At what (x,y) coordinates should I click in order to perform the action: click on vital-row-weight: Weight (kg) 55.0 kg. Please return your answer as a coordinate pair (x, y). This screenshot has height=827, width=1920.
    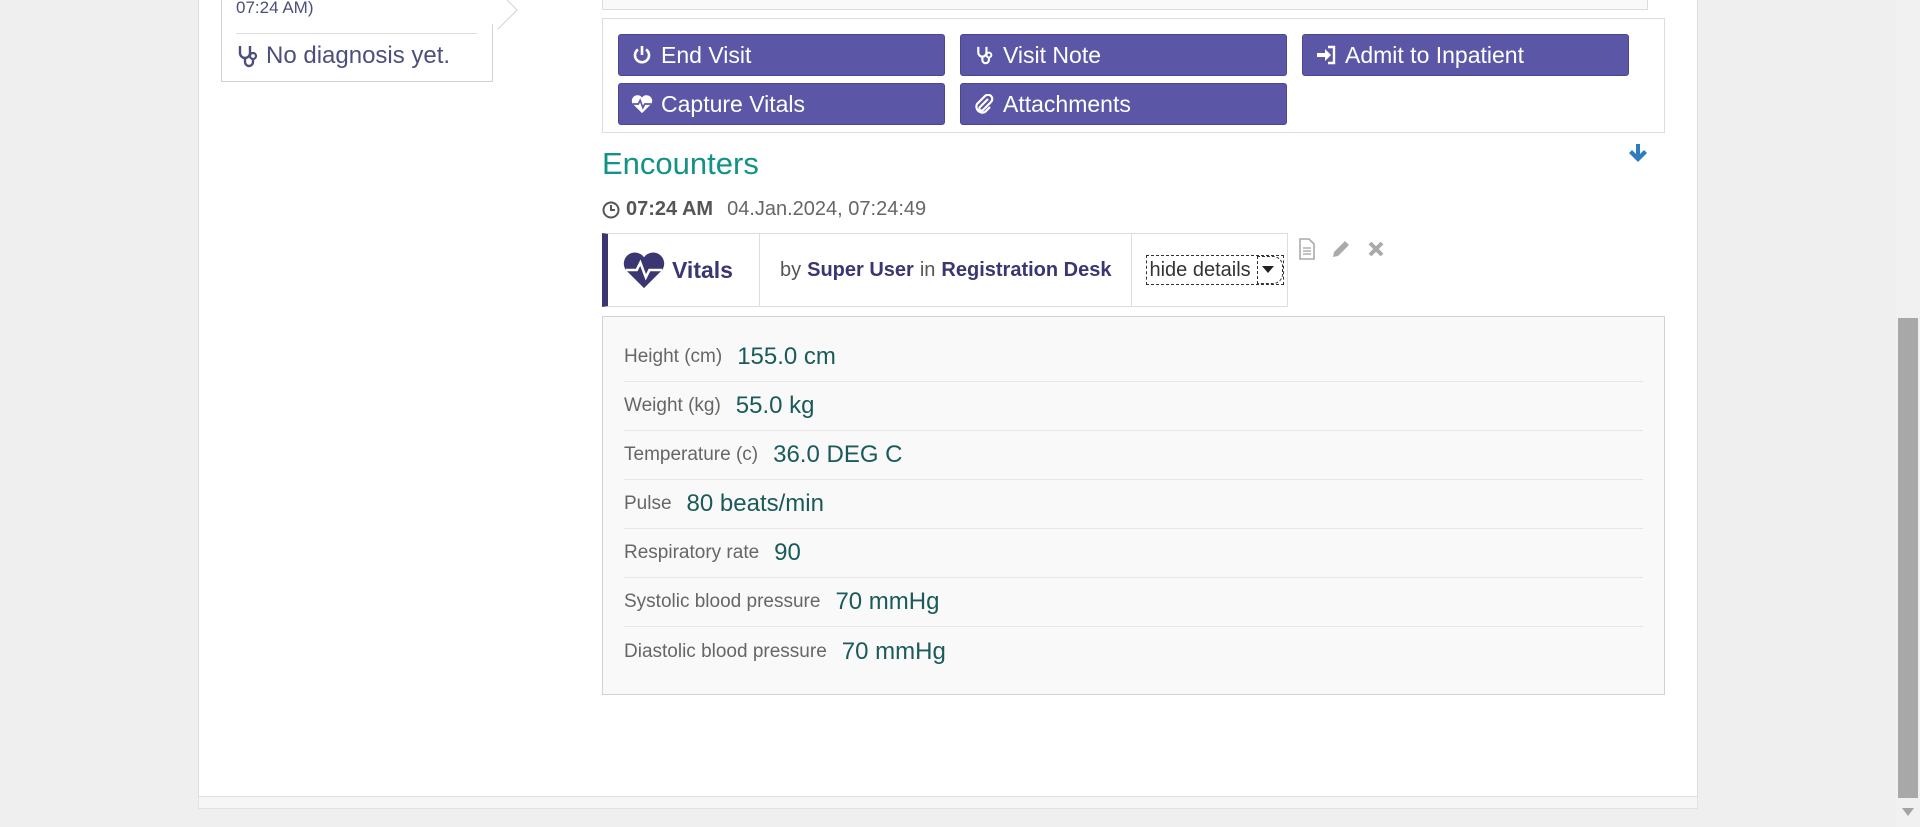
    Looking at the image, I should click on (1133, 406).